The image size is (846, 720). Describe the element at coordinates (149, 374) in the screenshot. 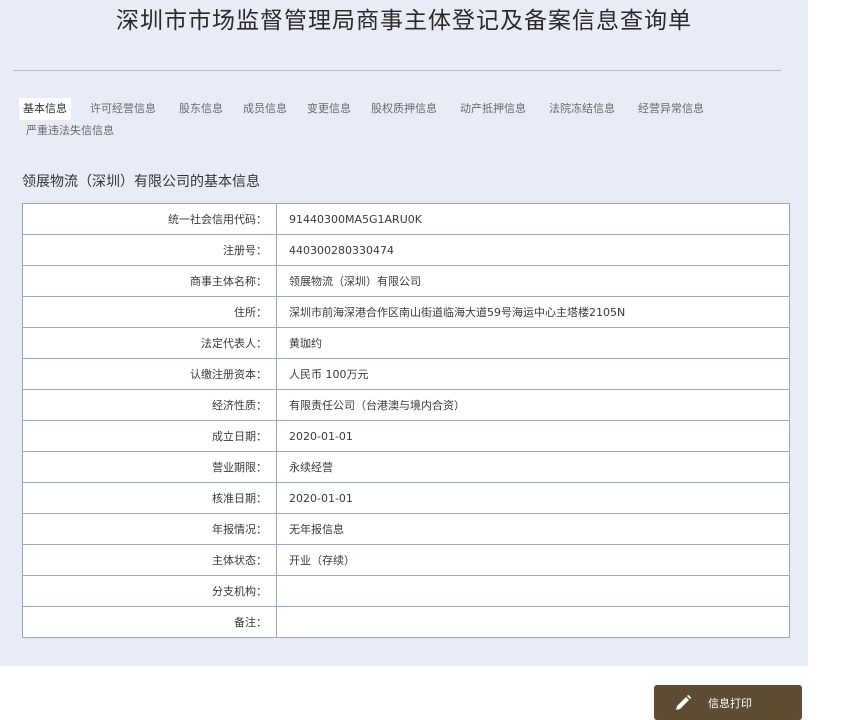

I see `field-label: 认缴注册资本：` at that location.